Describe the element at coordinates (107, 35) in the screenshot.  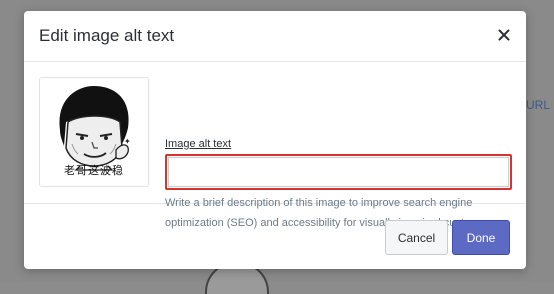
I see `modal-title: Edit image alt text` at that location.